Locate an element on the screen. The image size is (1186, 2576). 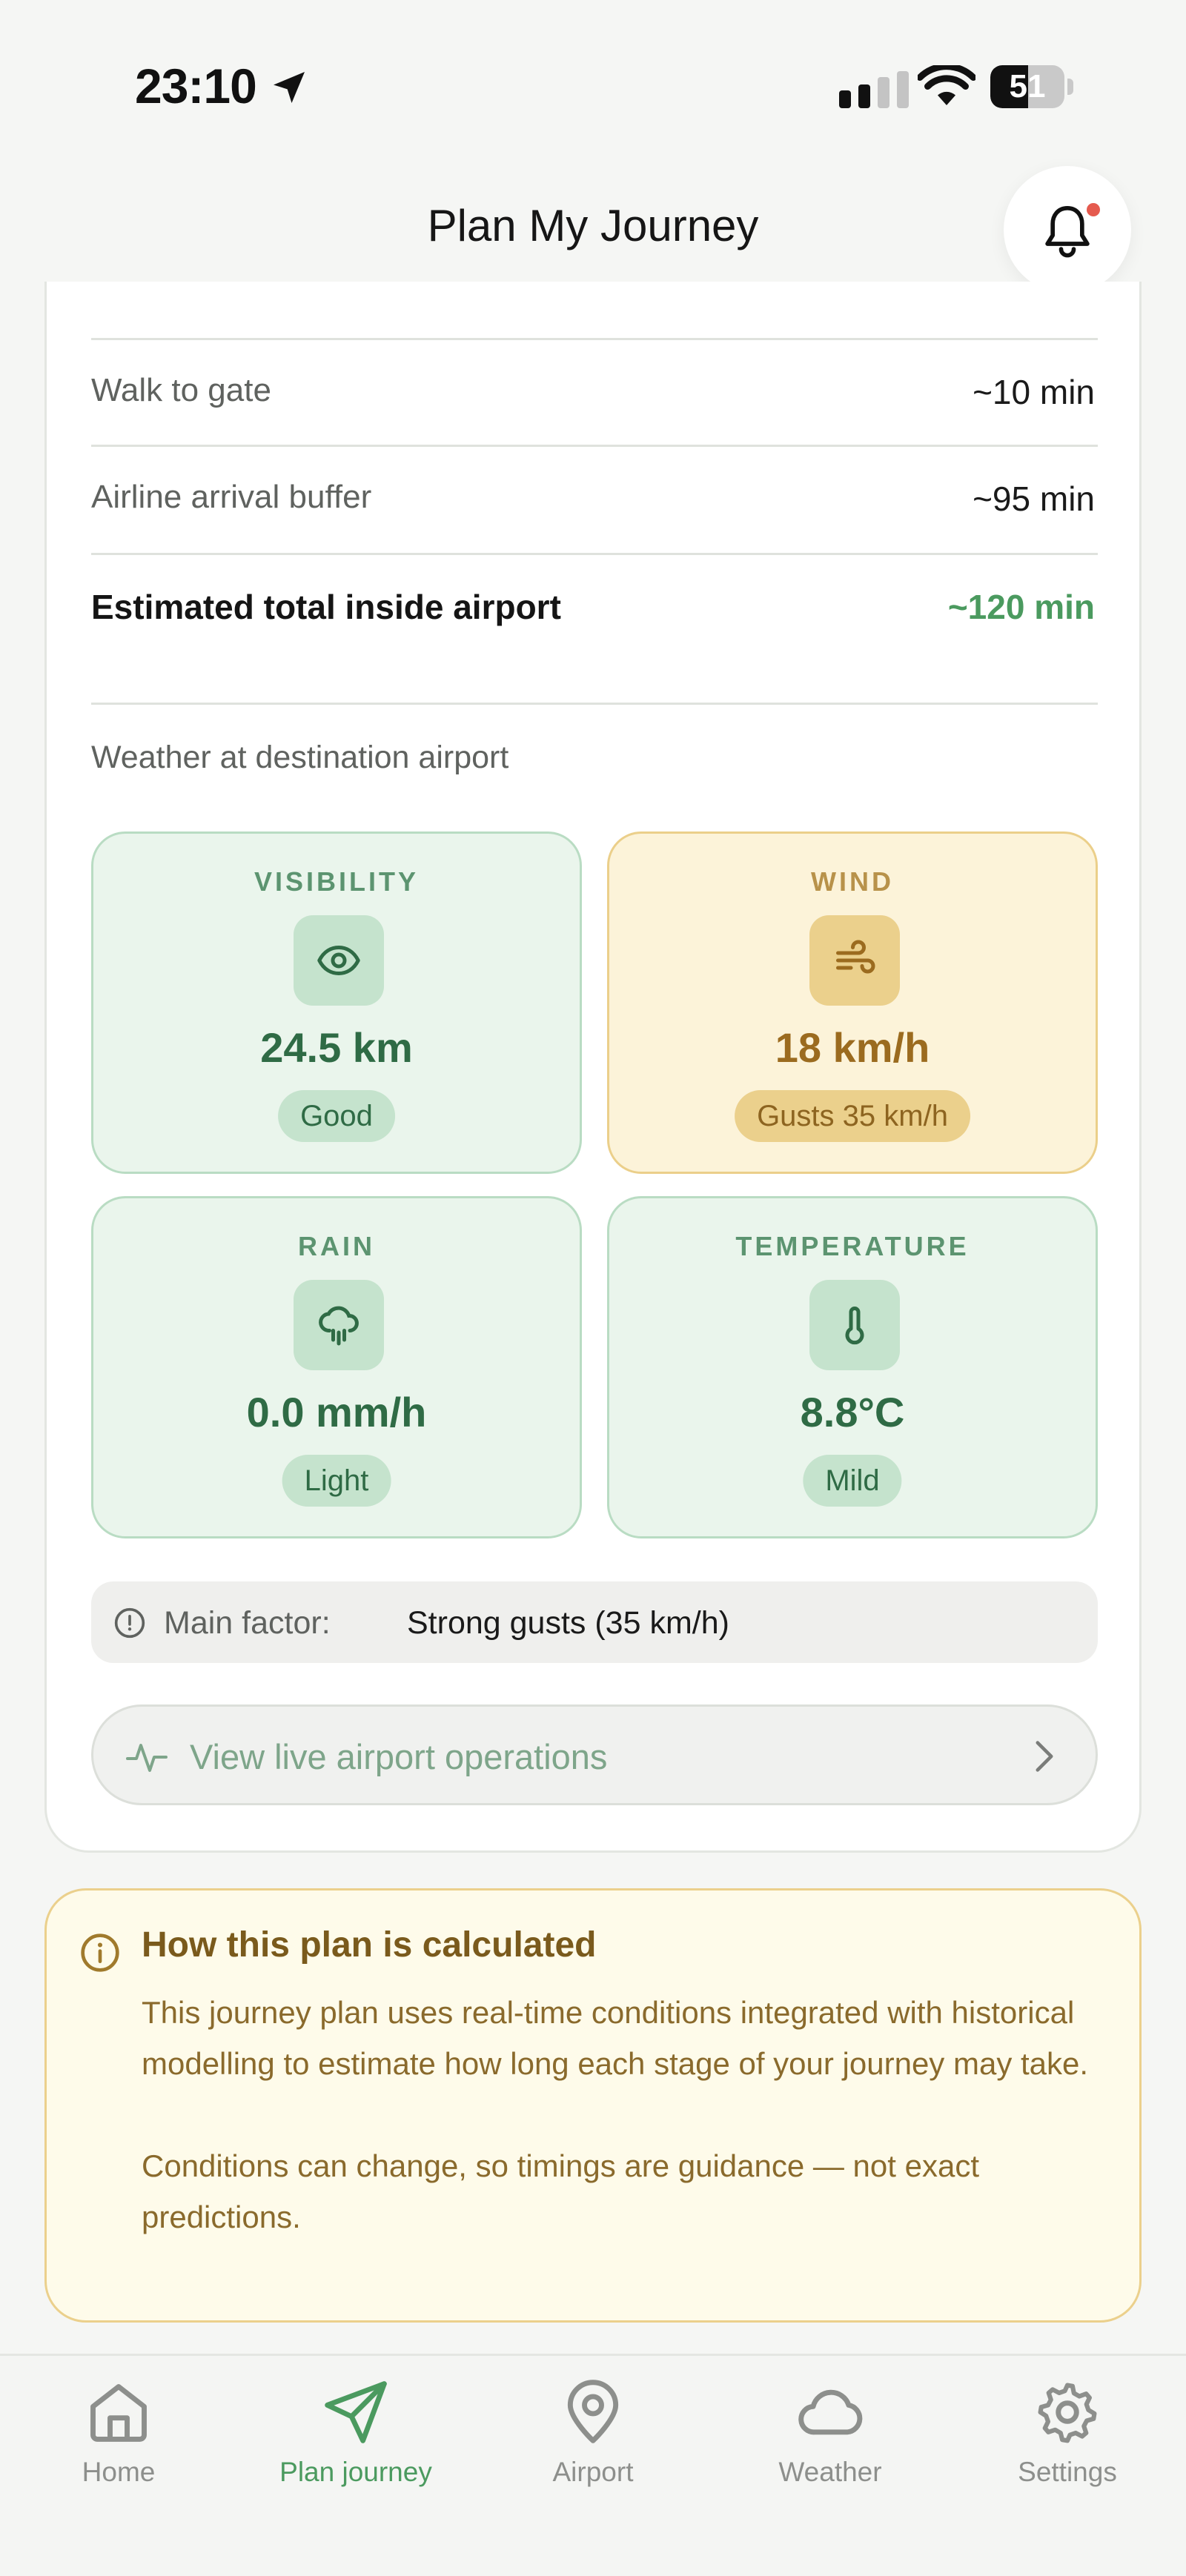
rain-tile: RAIN 0.0 mm/h Light is located at coordinates (336, 1367).